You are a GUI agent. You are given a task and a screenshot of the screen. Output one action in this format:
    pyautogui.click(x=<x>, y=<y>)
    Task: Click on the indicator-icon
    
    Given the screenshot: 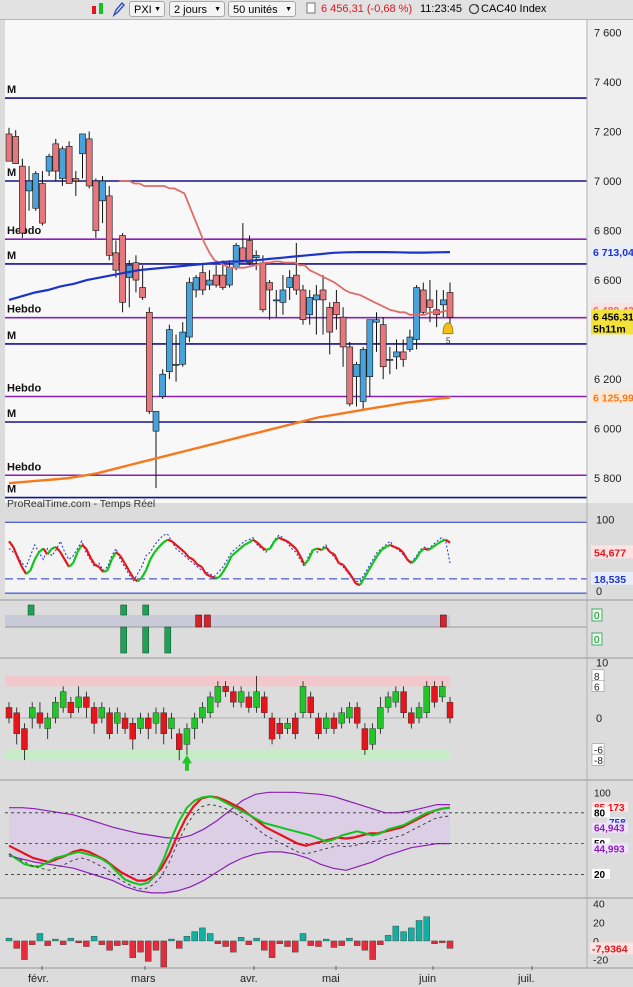 What is the action you would take?
    pyautogui.click(x=98, y=9)
    